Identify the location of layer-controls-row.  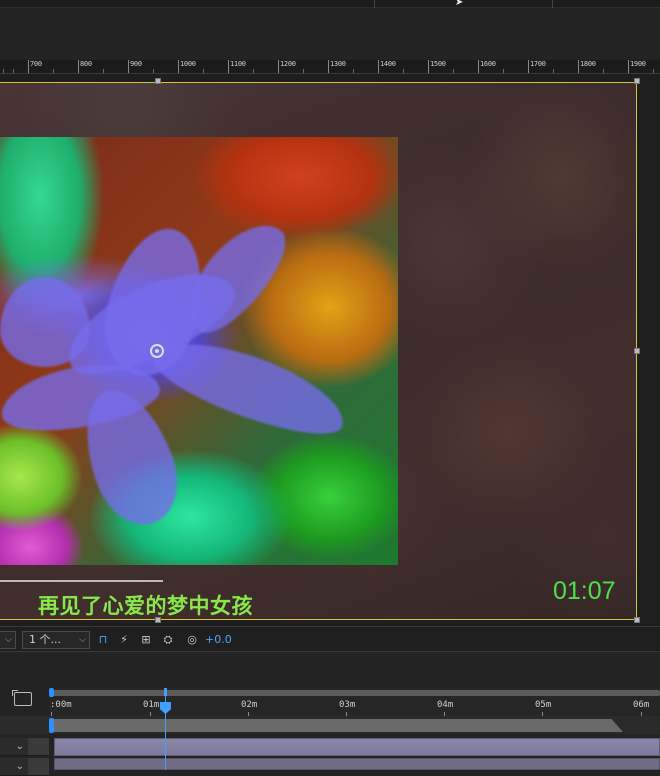
(24, 725).